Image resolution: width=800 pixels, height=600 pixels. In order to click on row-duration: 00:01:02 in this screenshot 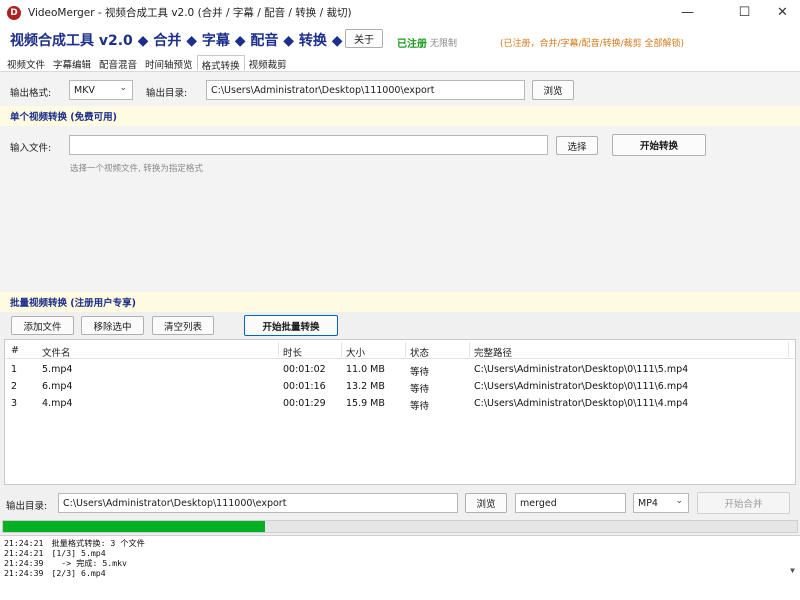, I will do `click(304, 369)`.